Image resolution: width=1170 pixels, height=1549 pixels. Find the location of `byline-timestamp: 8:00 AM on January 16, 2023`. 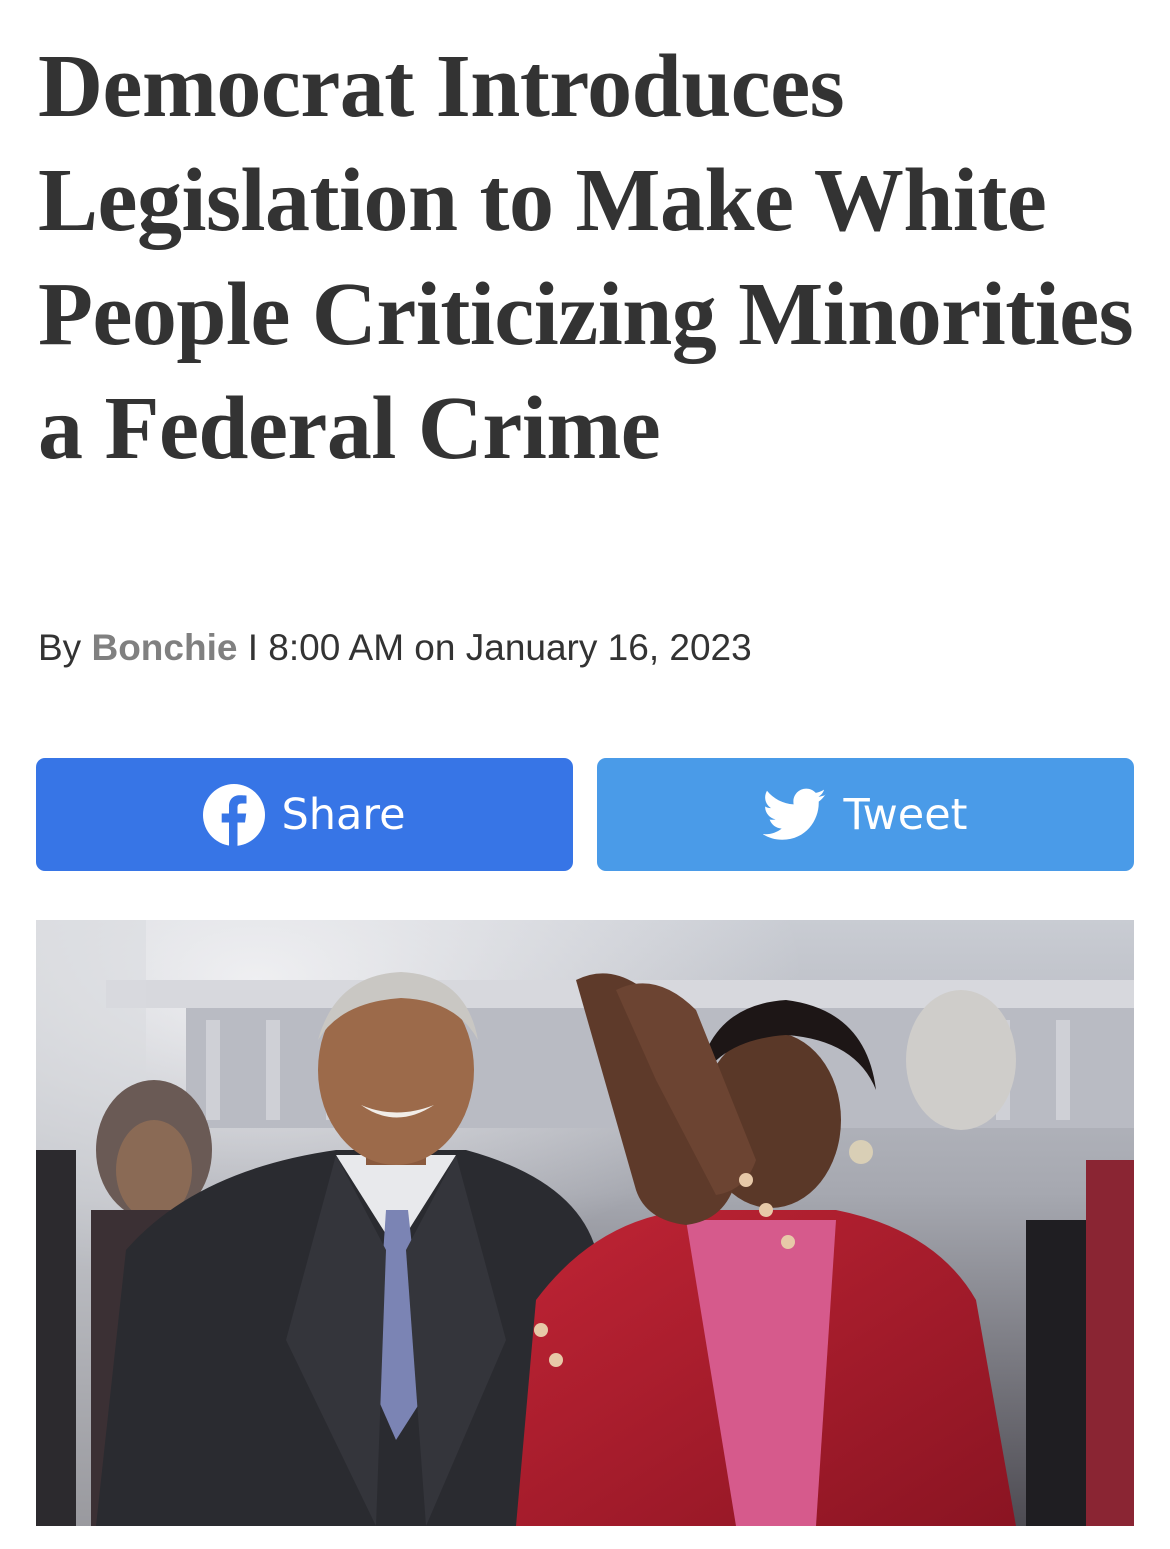

byline-timestamp: 8:00 AM on January 16, 2023 is located at coordinates (510, 647).